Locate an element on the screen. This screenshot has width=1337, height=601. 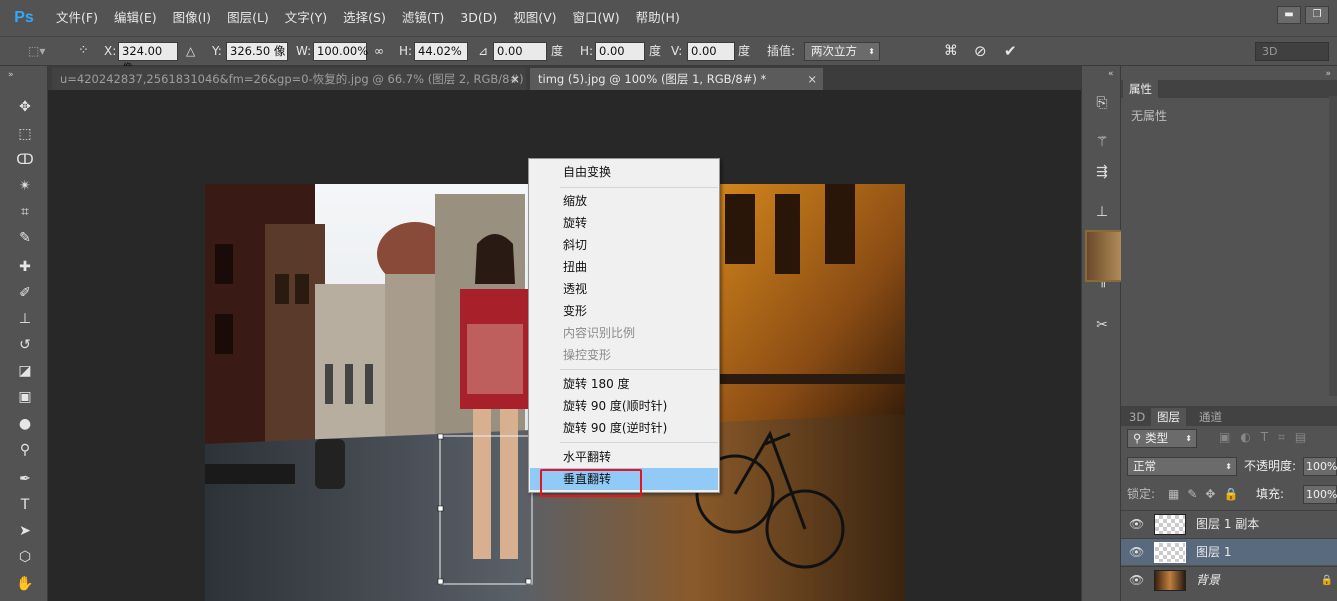
height-field: 44.02% is located at coordinates (441, 51).